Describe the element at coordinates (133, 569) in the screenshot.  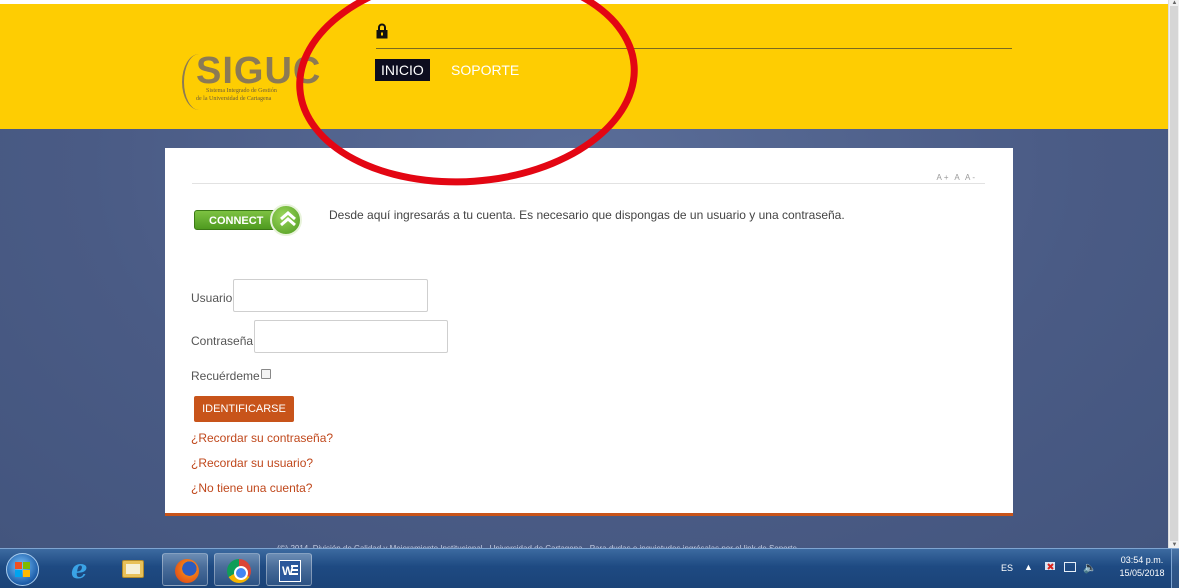
I see `file-explorer-icon` at that location.